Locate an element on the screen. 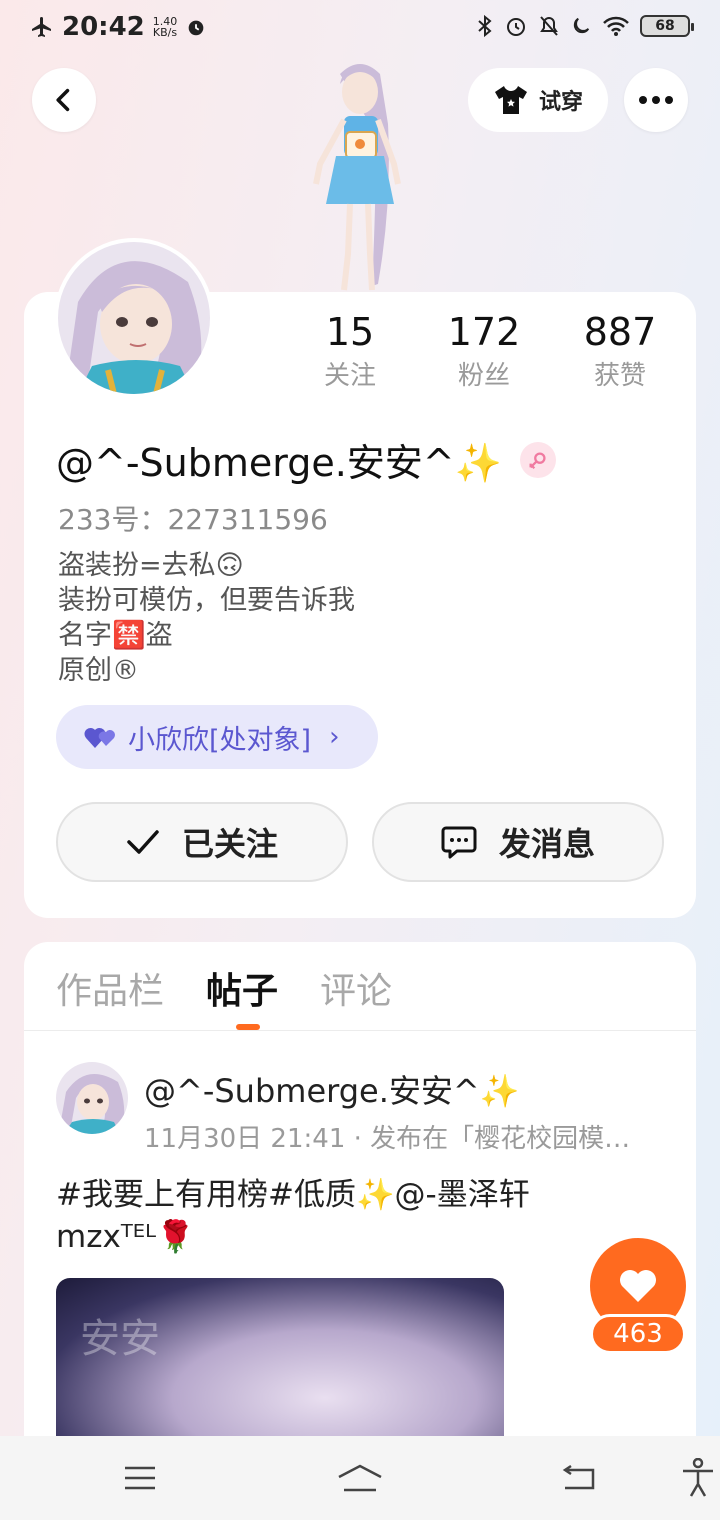  home-button is located at coordinates (360, 1478).